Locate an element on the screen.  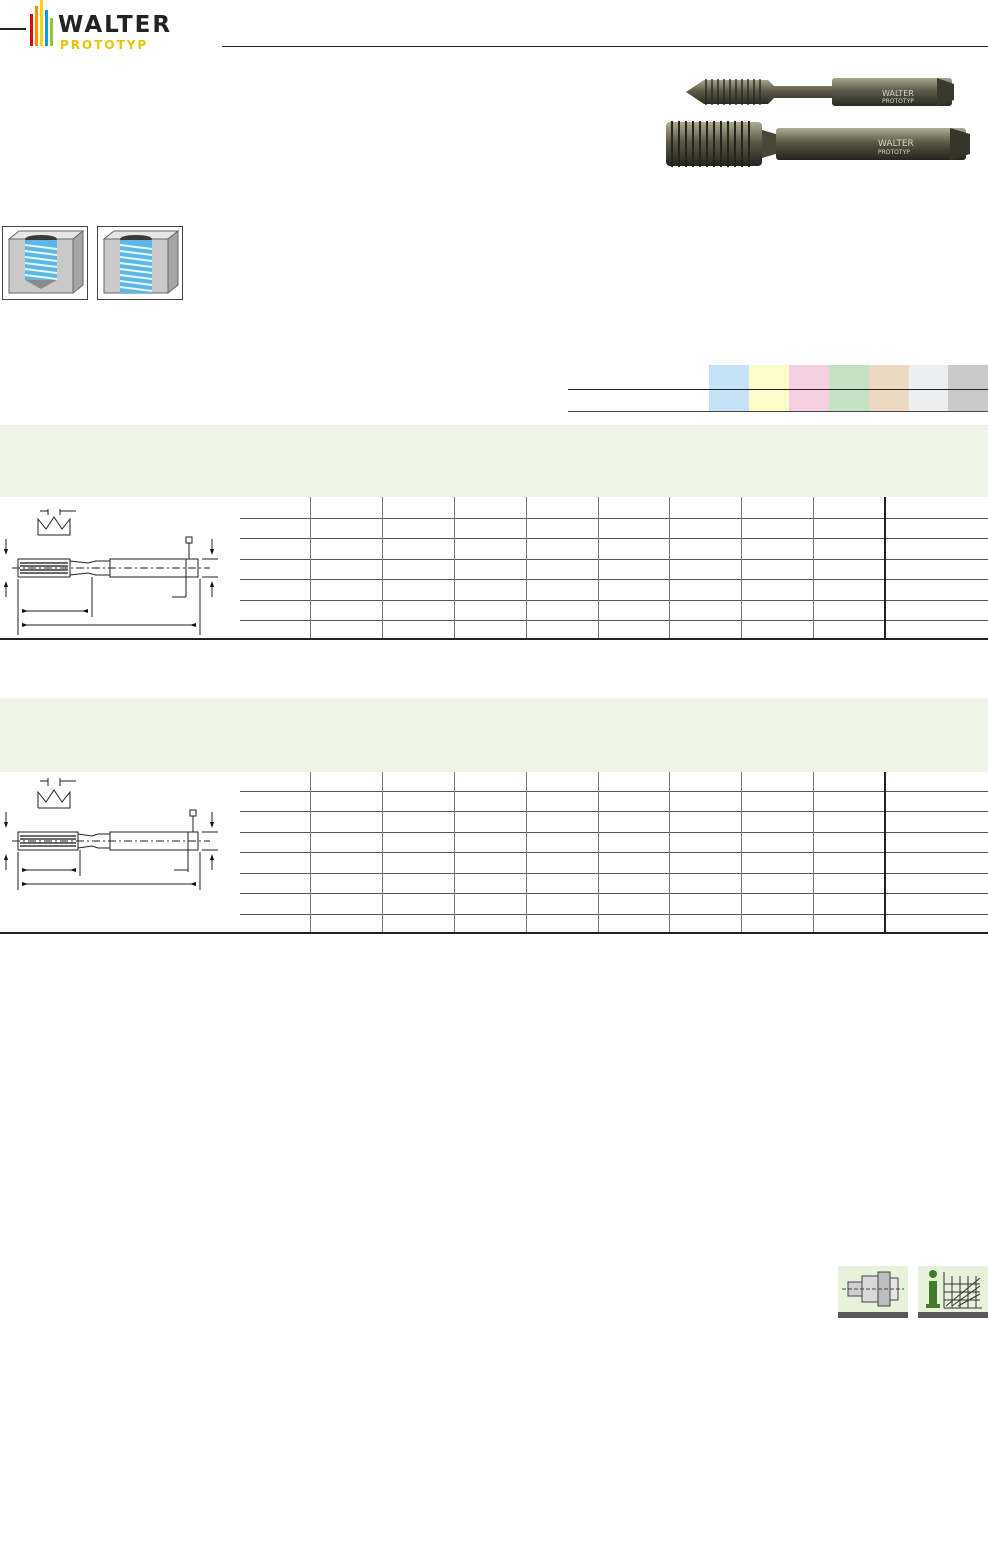
tap-photo-short: WALTER PROTOTYP is located at coordinates (820, 92).